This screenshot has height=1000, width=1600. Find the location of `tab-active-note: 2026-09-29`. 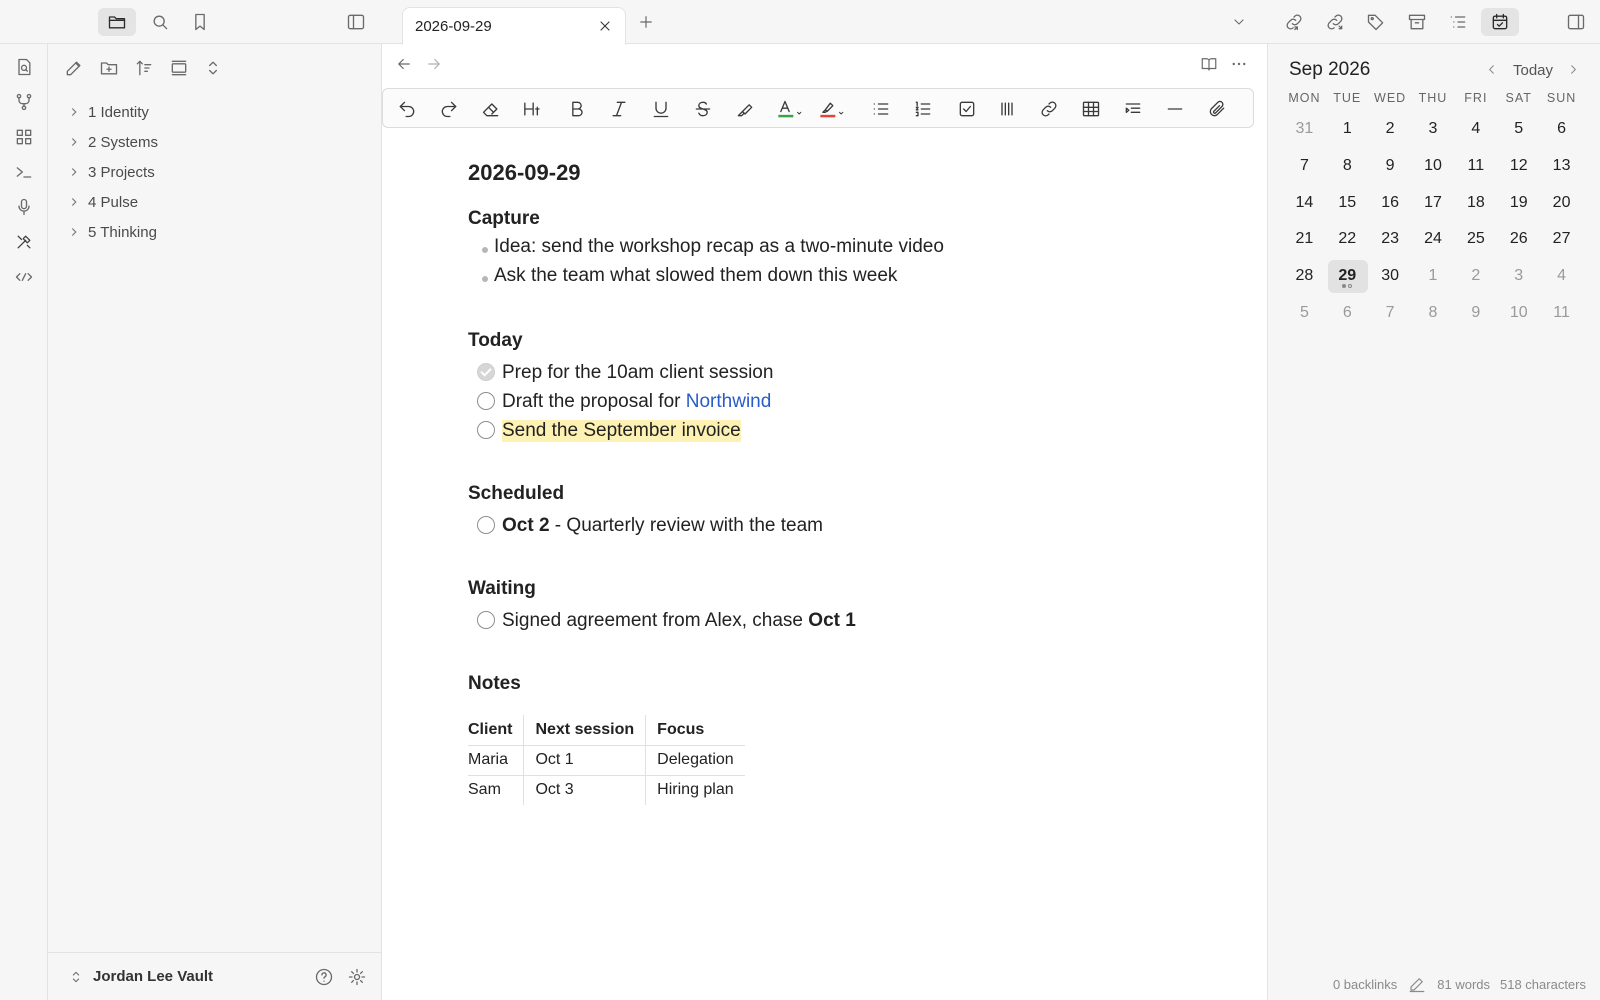

tab-active-note: 2026-09-29 is located at coordinates (514, 26).